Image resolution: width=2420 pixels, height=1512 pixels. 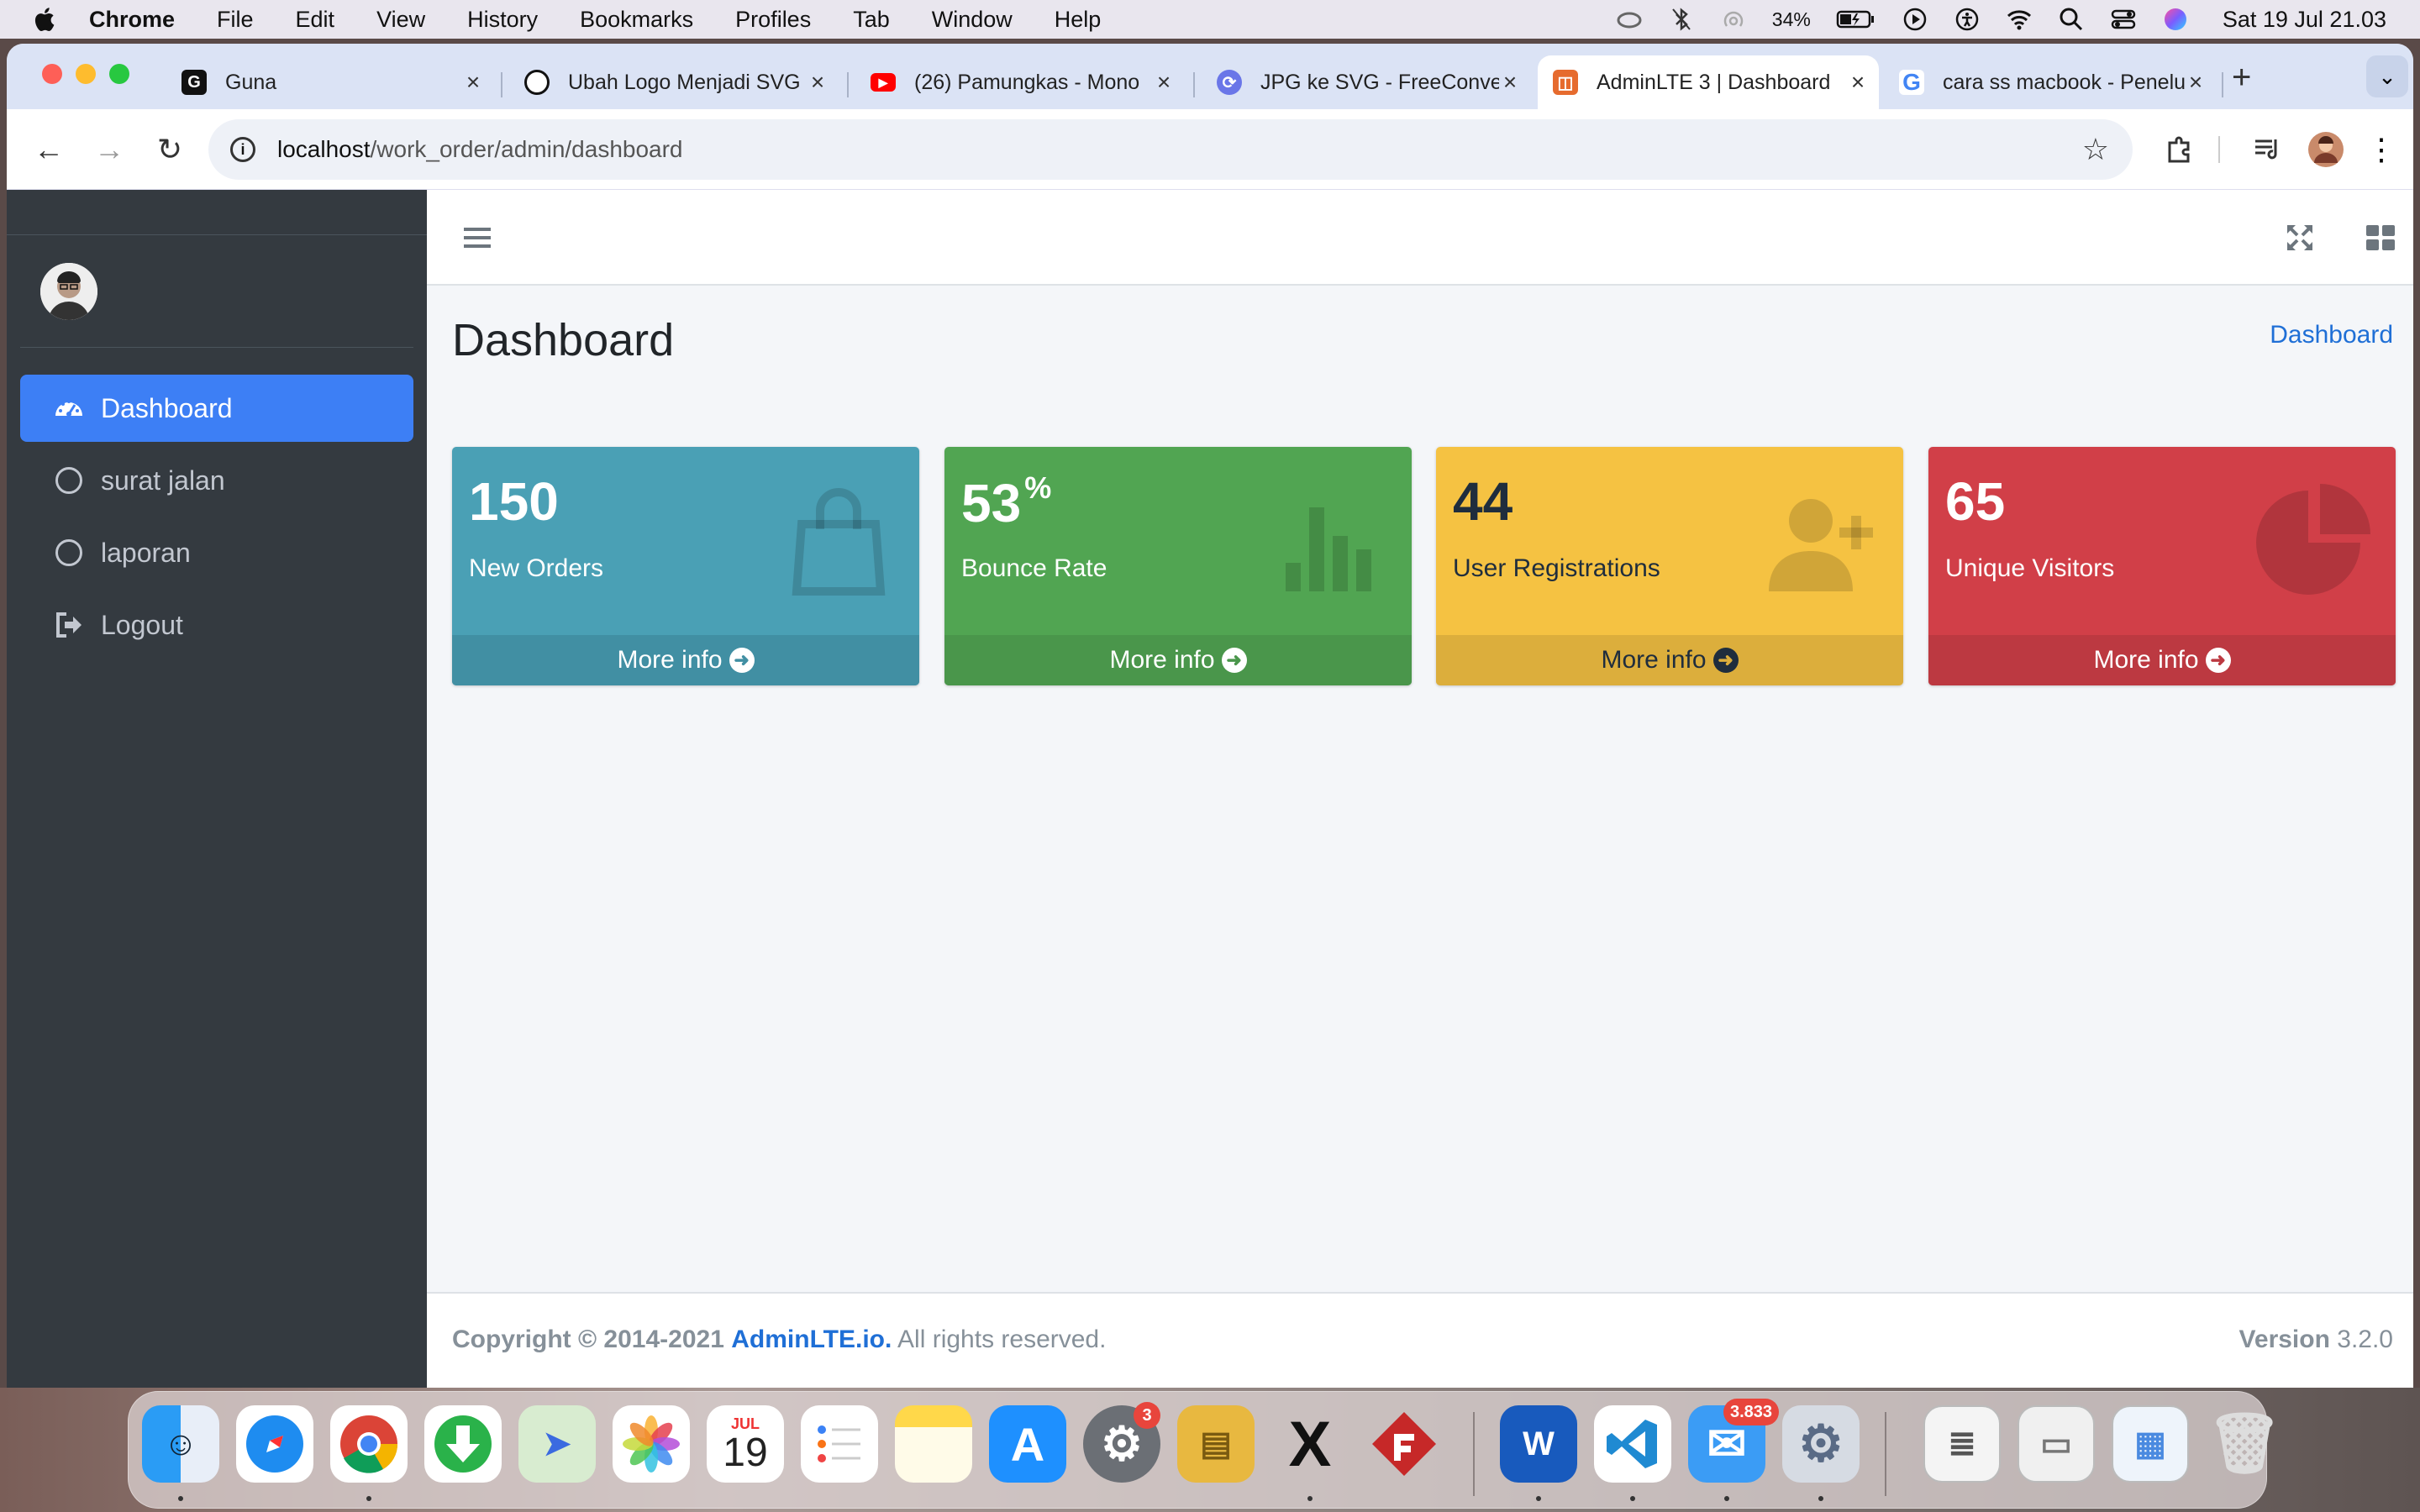 I want to click on box-value: 44, so click(x=1483, y=501).